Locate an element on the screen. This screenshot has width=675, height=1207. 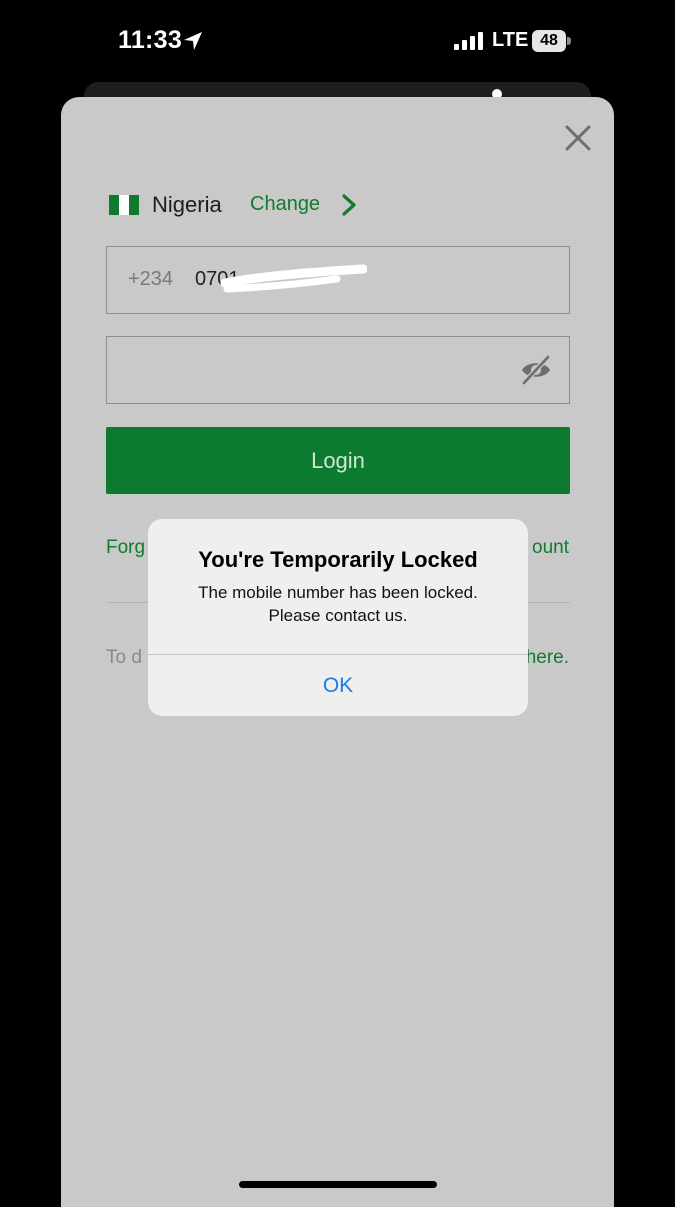
alert-message-line-2: Please contact us. is located at coordinates (338, 615).